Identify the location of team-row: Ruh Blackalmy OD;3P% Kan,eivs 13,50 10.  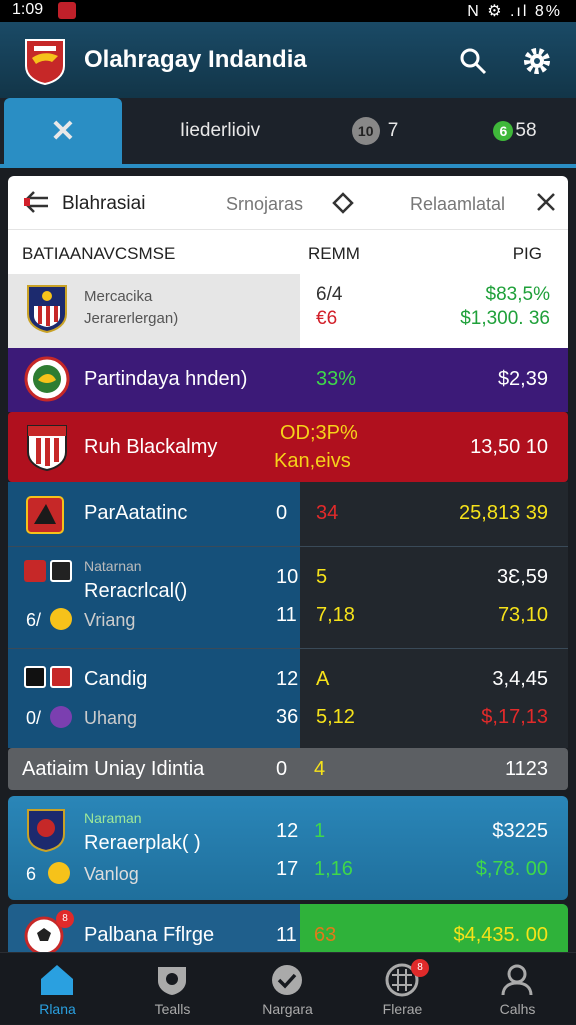
(288, 447).